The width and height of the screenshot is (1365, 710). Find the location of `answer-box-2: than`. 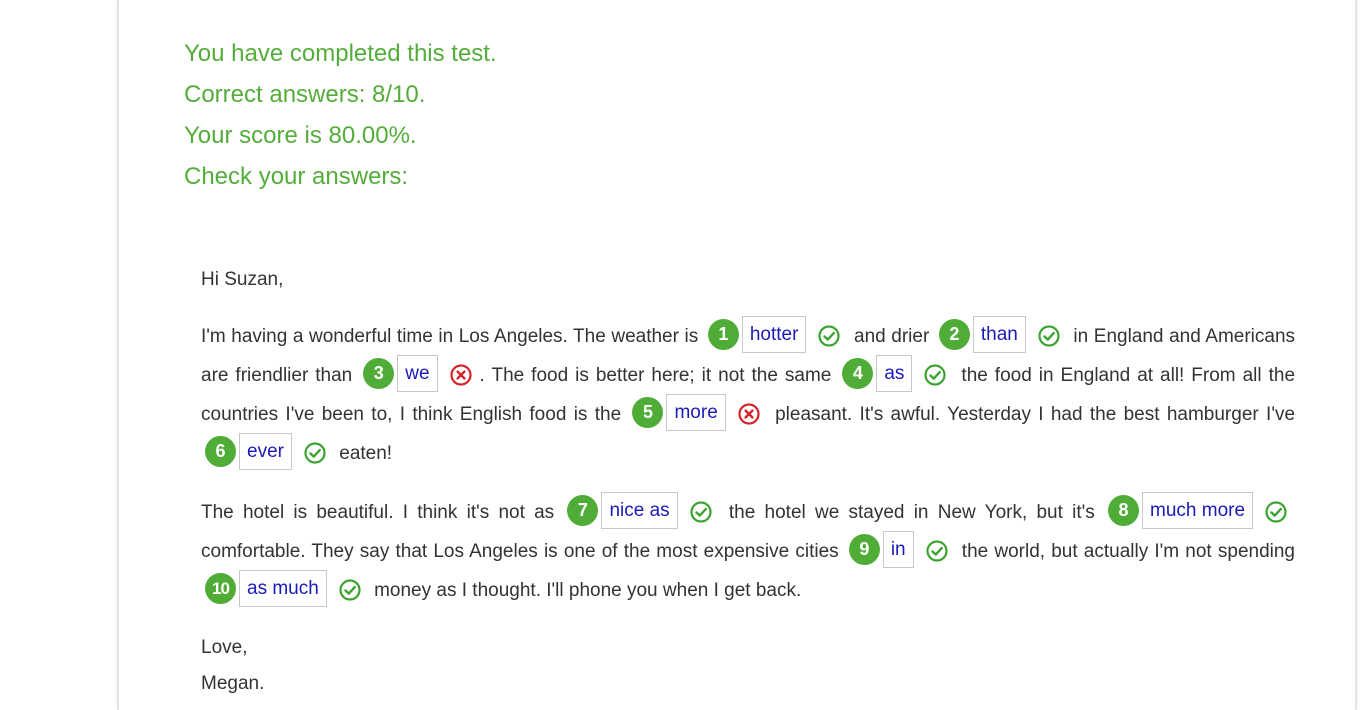

answer-box-2: than is located at coordinates (999, 335).